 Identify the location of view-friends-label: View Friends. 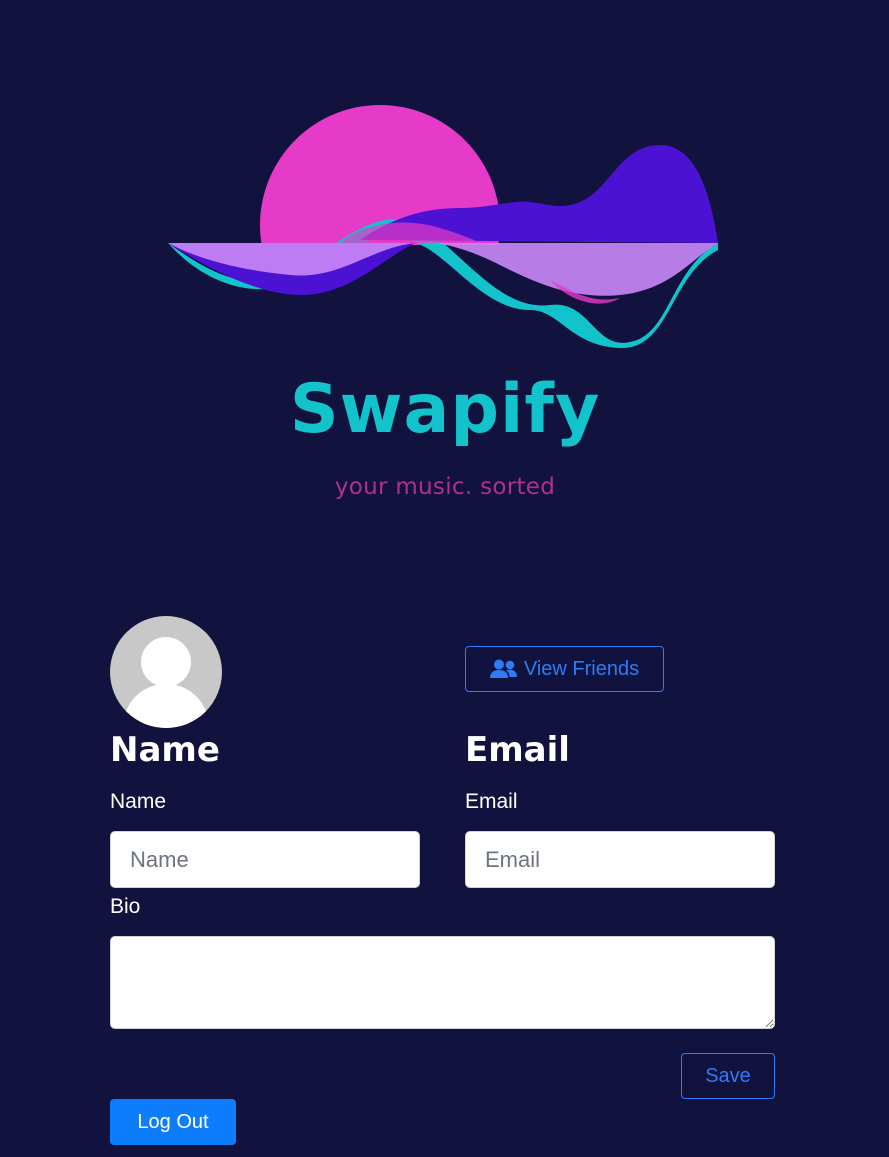
(581, 668).